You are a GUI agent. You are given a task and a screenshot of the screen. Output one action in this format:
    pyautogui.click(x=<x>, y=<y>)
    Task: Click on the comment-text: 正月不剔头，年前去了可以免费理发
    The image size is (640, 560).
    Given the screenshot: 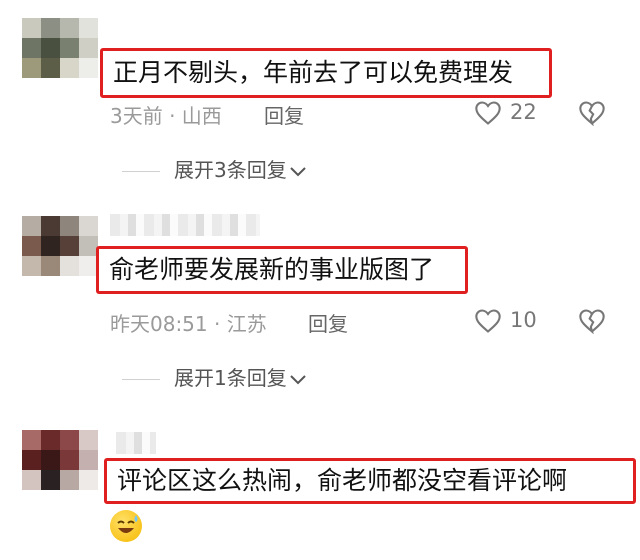 What is the action you would take?
    pyautogui.click(x=326, y=73)
    